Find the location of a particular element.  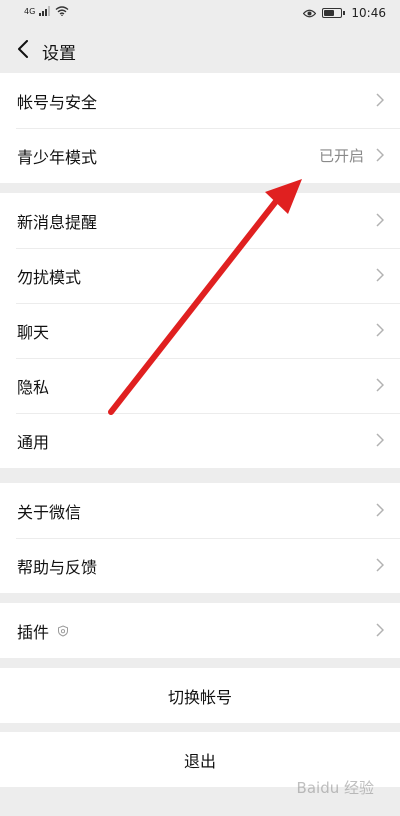

shield-icon is located at coordinates (63, 630).